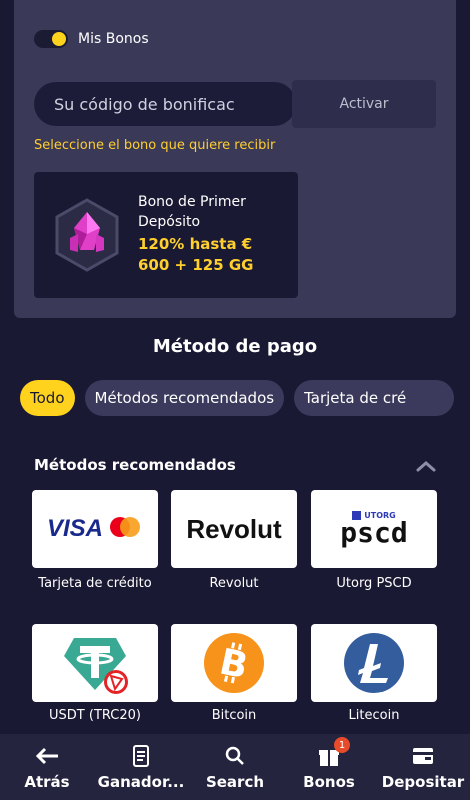 Image resolution: width=470 pixels, height=800 pixels. What do you see at coordinates (196, 254) in the screenshot?
I see `bonus-amount: 120% hasta € 600 + 125 GG` at bounding box center [196, 254].